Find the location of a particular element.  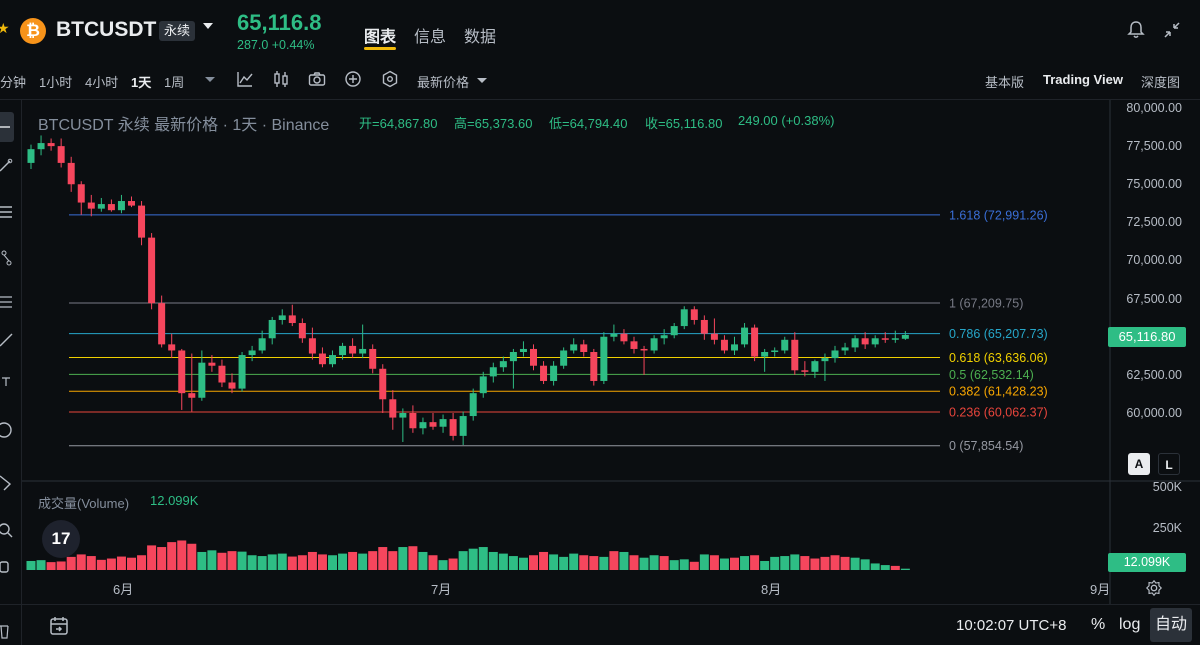

auto-scale-button: A is located at coordinates (1139, 464).